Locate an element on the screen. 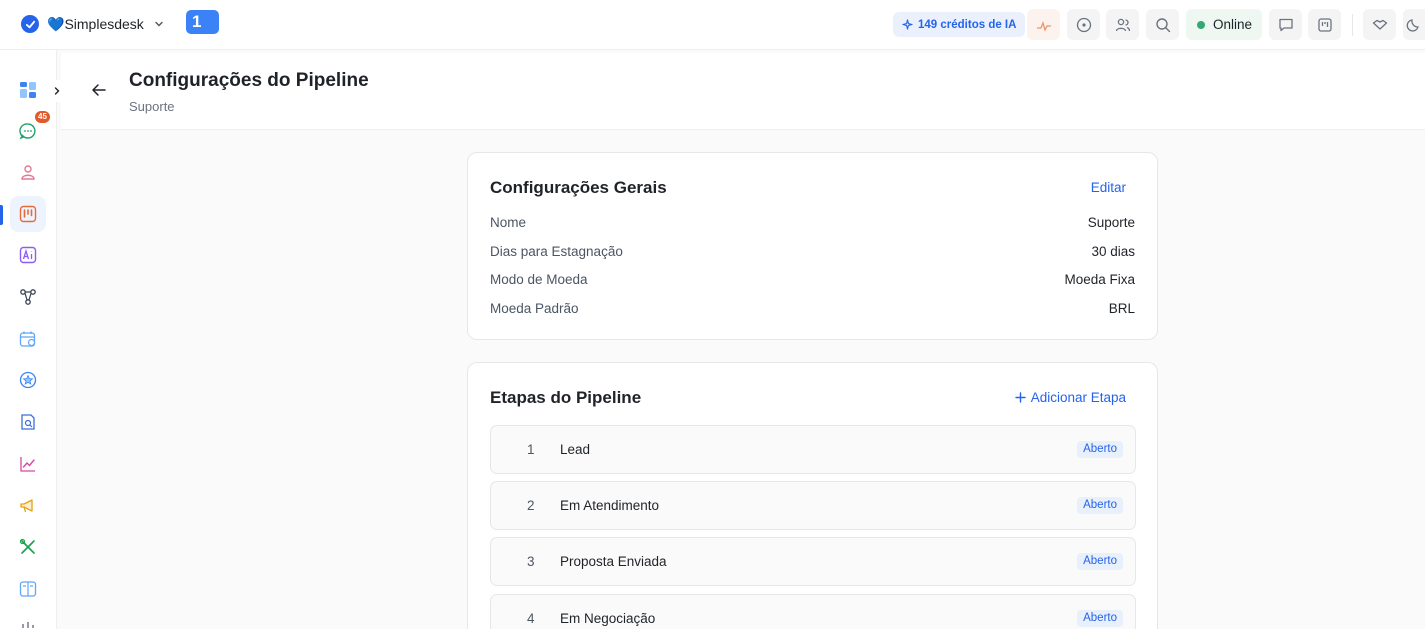  analytics-icon is located at coordinates (27, 464).